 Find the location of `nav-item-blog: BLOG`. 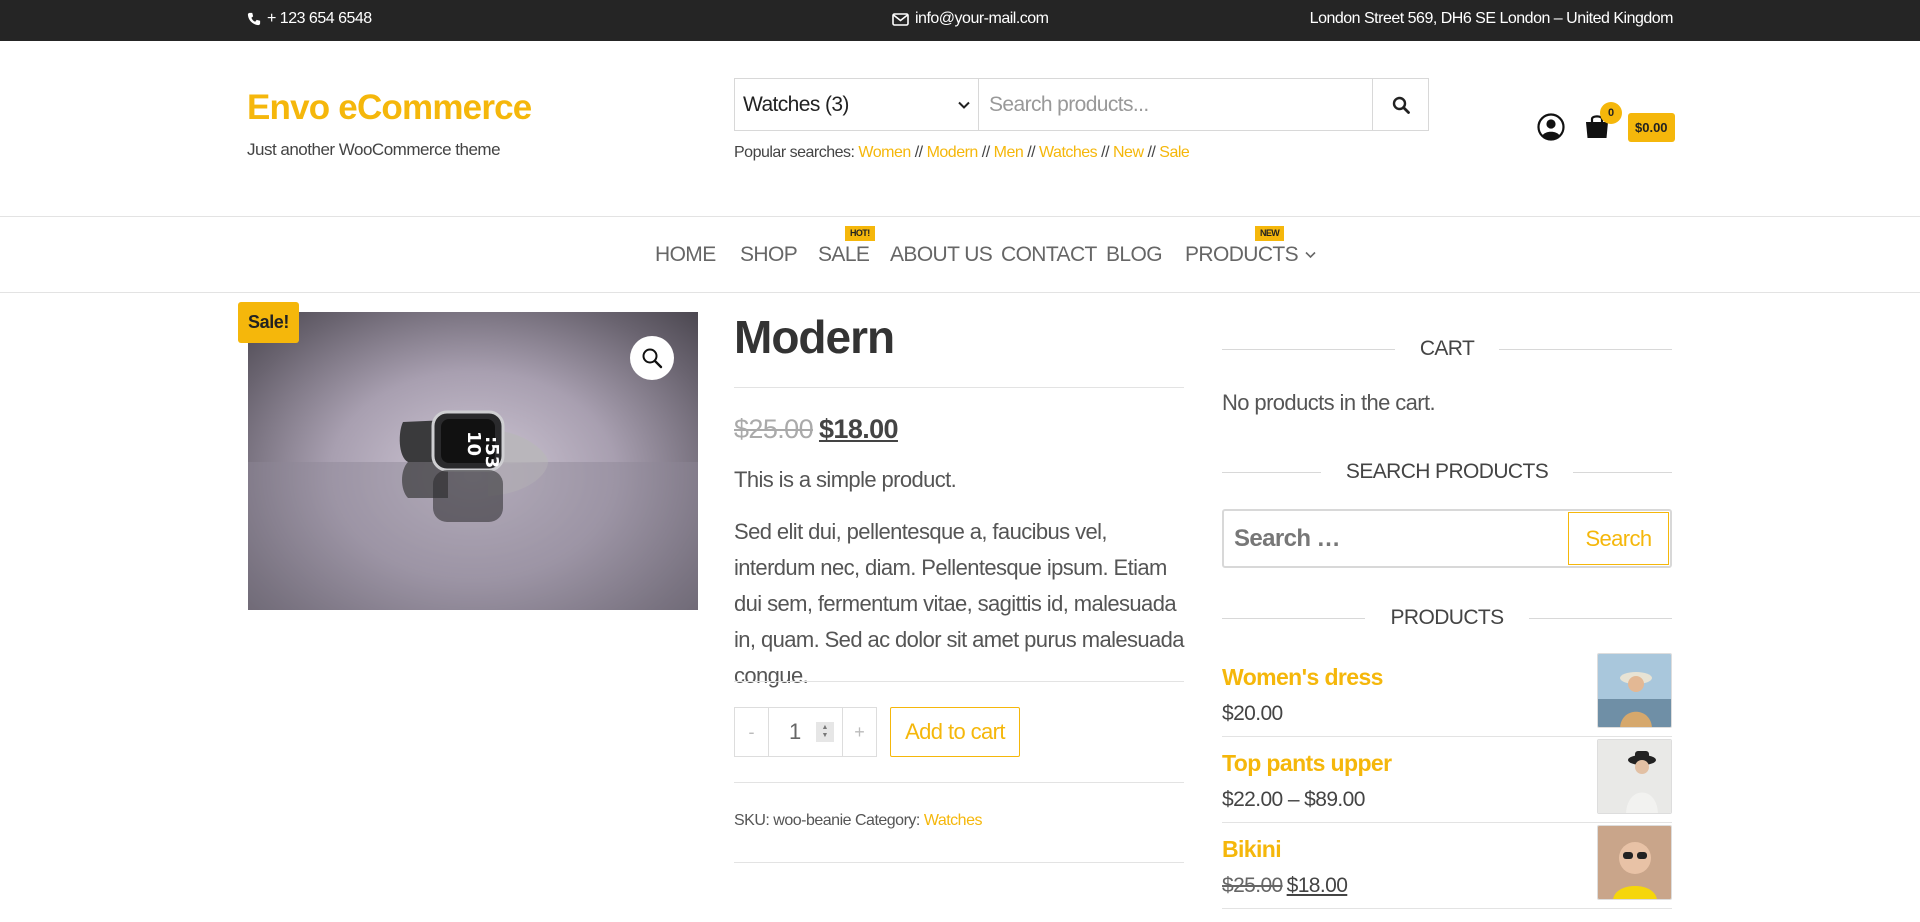

nav-item-blog: BLOG is located at coordinates (1134, 255).